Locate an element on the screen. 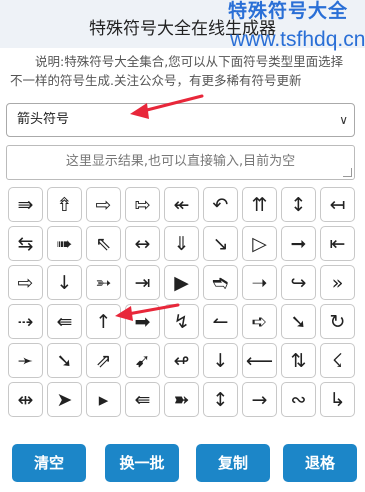 The height and width of the screenshot is (492, 365). symbol-cell: ➪ is located at coordinates (259, 321).